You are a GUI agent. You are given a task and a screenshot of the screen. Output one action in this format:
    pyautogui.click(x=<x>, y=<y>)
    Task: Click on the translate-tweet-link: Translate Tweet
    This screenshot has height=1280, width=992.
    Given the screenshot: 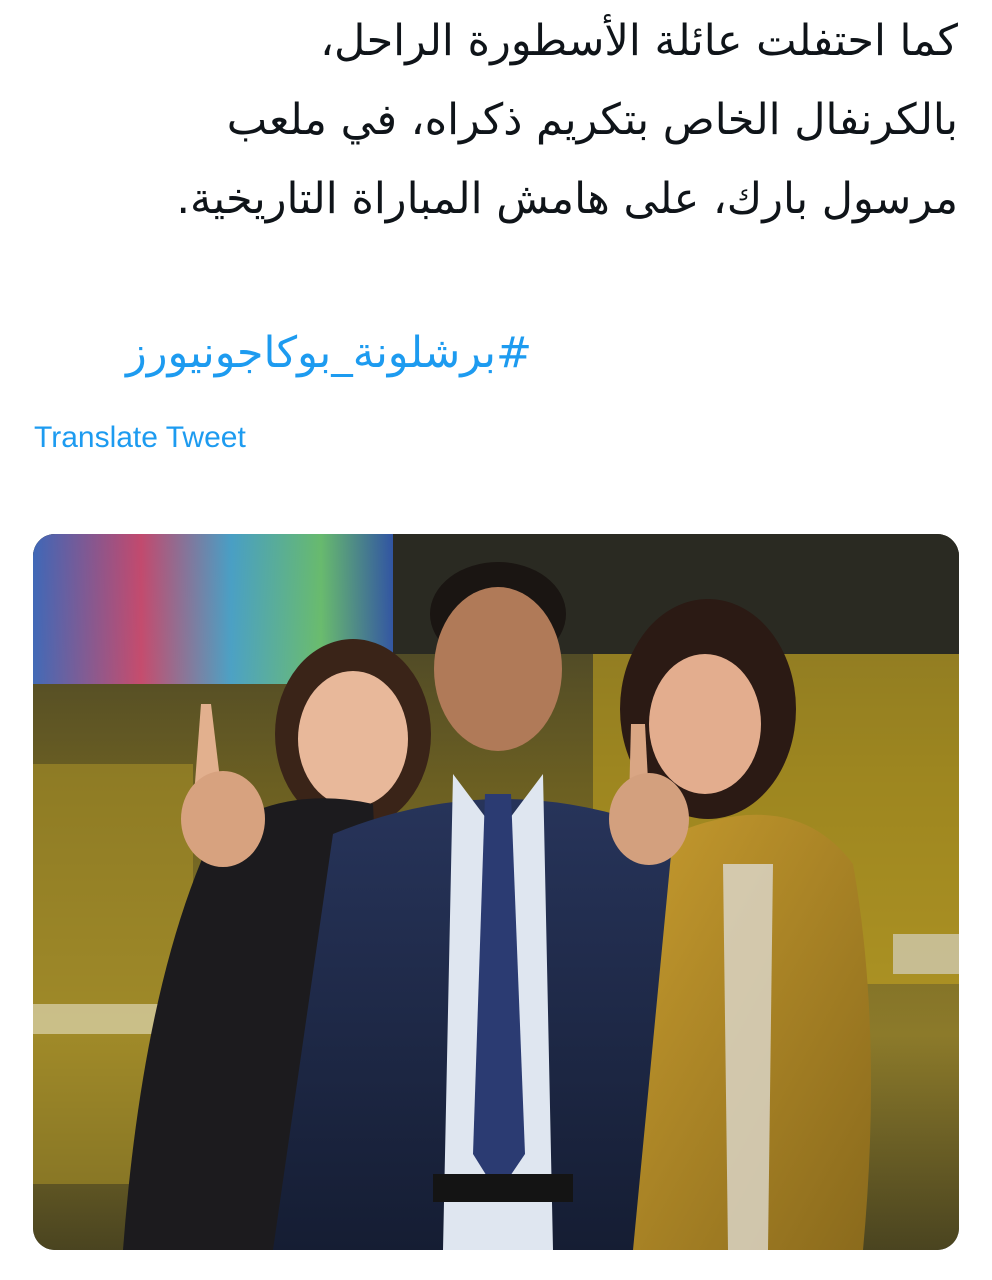 What is the action you would take?
    pyautogui.click(x=140, y=438)
    